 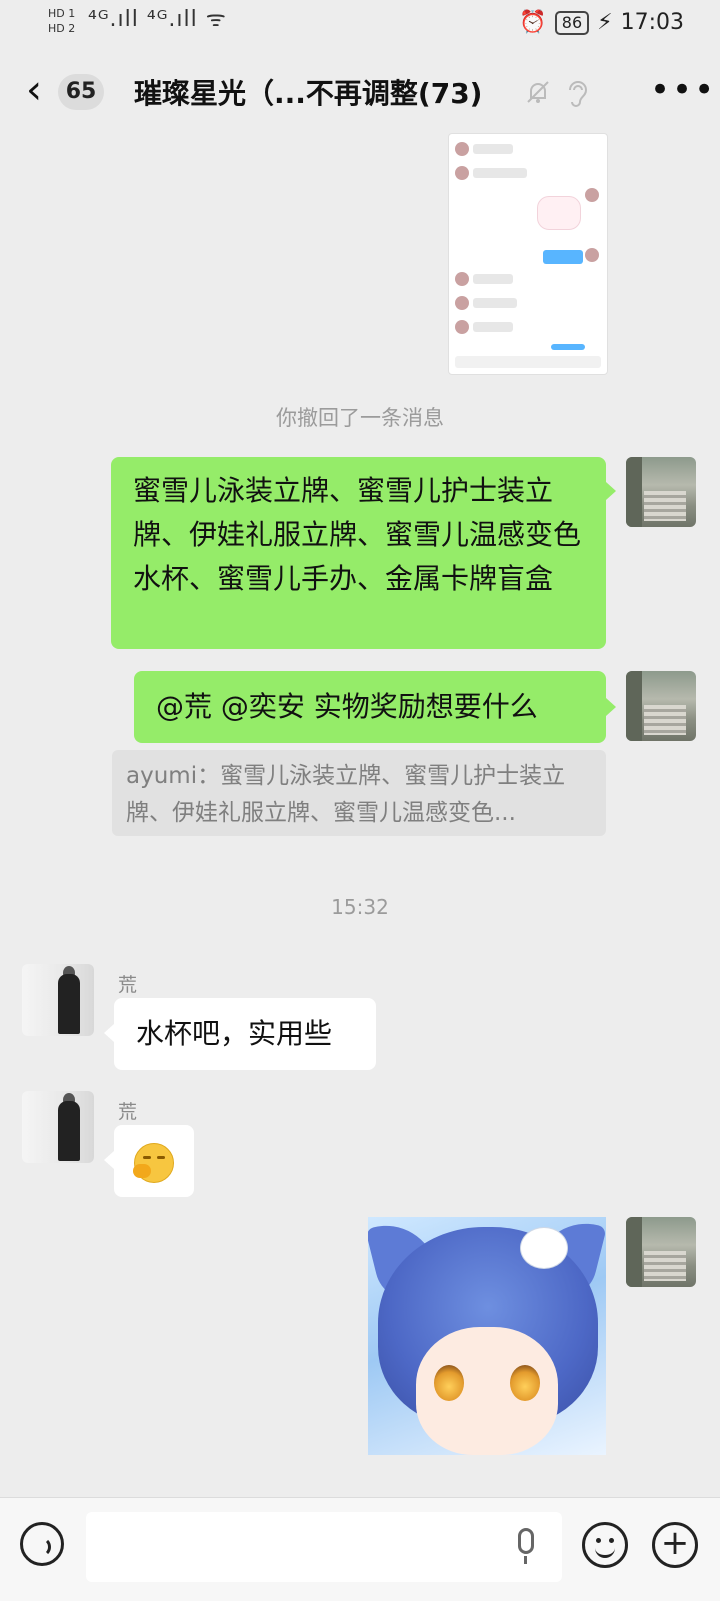 I want to click on network-icons: ⁴ᴳ.ıll ⁴ᴳ.ıll ᯤ, so click(x=157, y=19).